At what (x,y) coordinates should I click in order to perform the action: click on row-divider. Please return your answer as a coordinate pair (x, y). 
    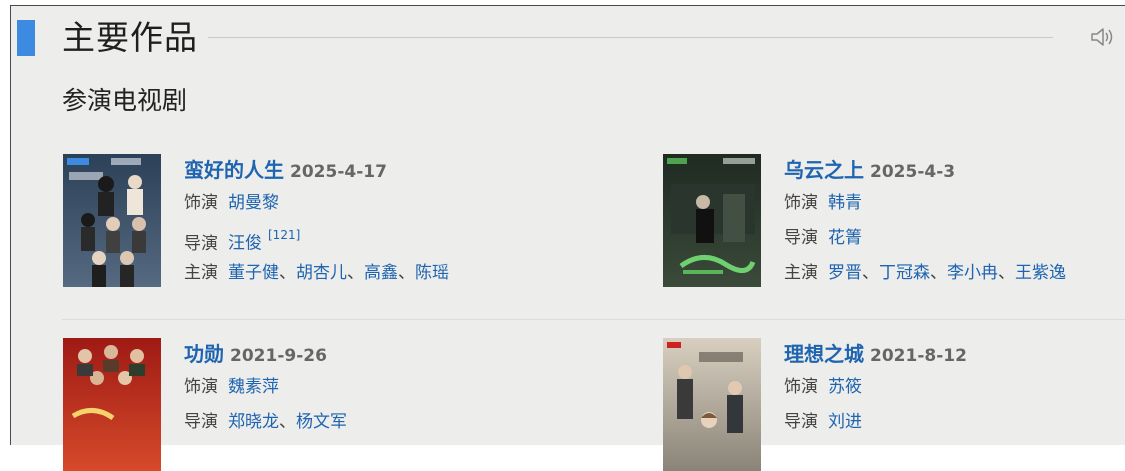
    Looking at the image, I should click on (593, 319).